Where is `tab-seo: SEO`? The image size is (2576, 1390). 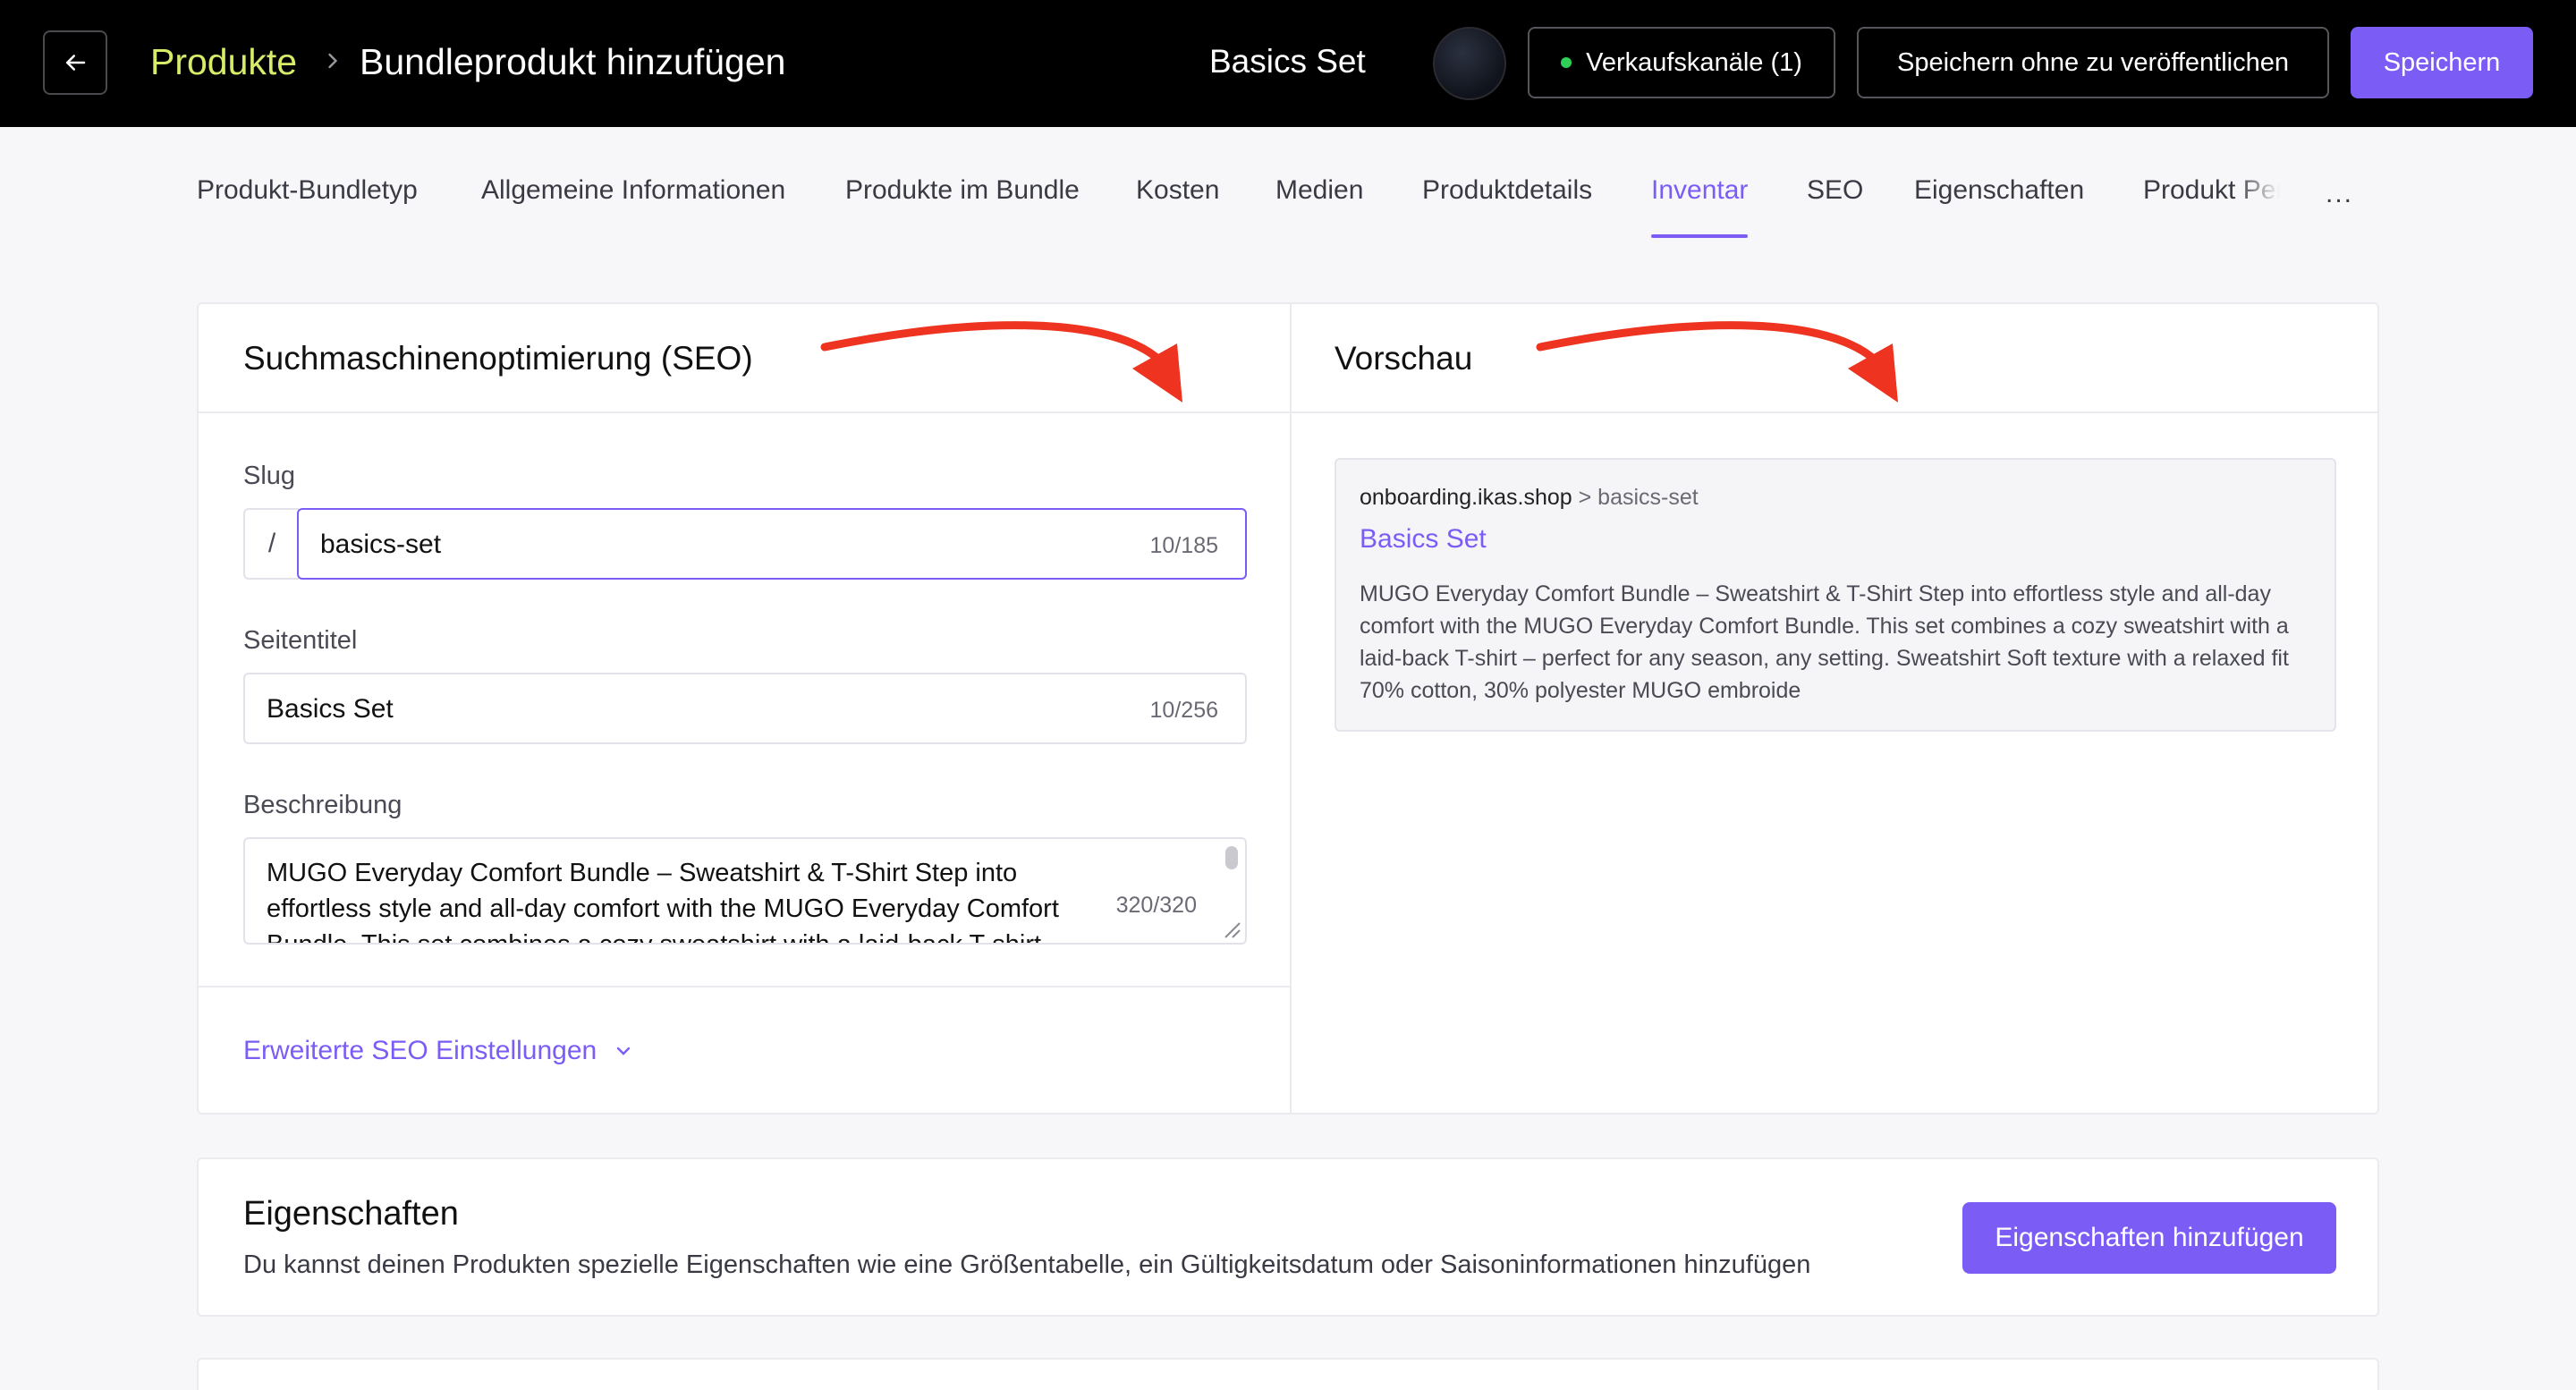
tab-seo: SEO is located at coordinates (1835, 206).